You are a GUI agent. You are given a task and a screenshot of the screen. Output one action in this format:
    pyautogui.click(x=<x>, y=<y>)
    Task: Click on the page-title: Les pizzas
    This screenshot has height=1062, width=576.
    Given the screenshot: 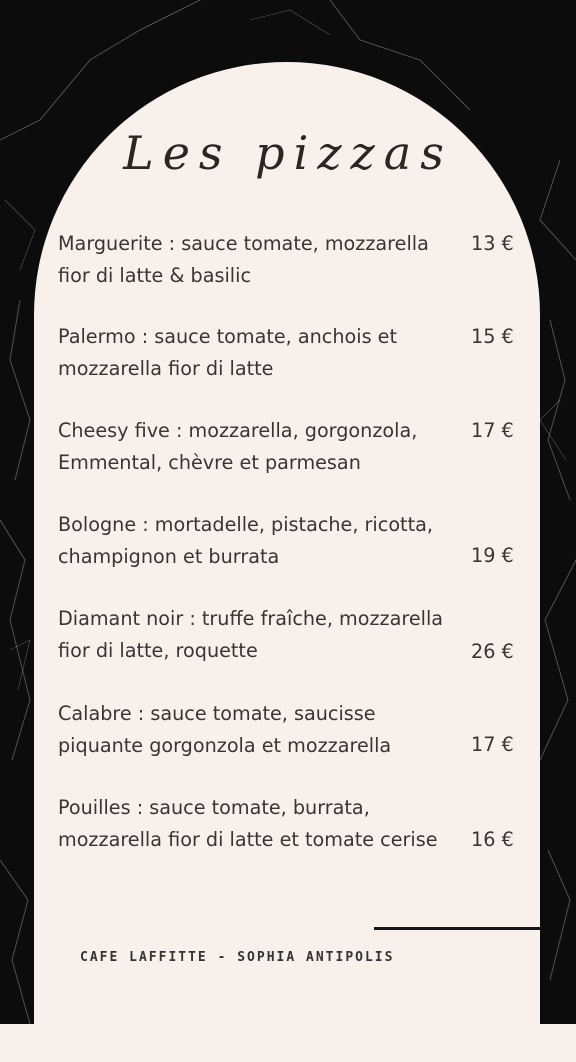 What is the action you would take?
    pyautogui.click(x=288, y=153)
    